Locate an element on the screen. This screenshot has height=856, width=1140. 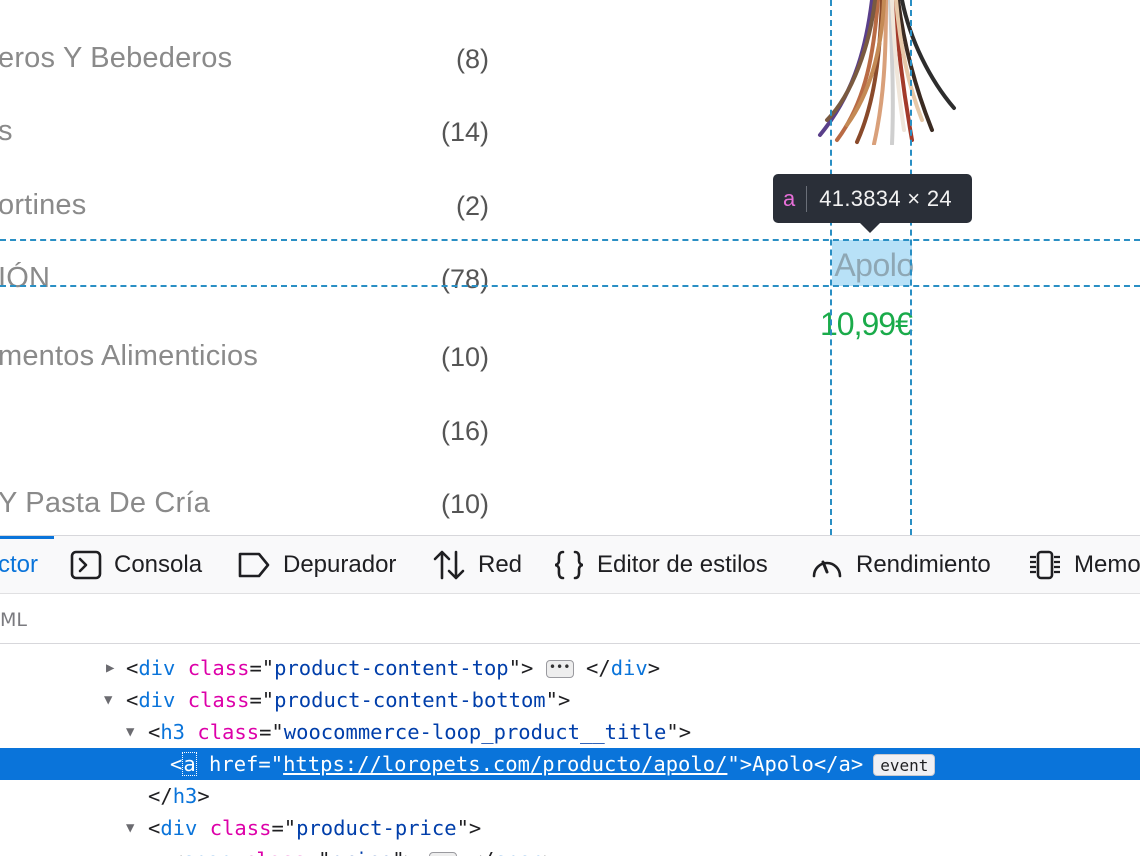
debugger-icon is located at coordinates (254, 565).